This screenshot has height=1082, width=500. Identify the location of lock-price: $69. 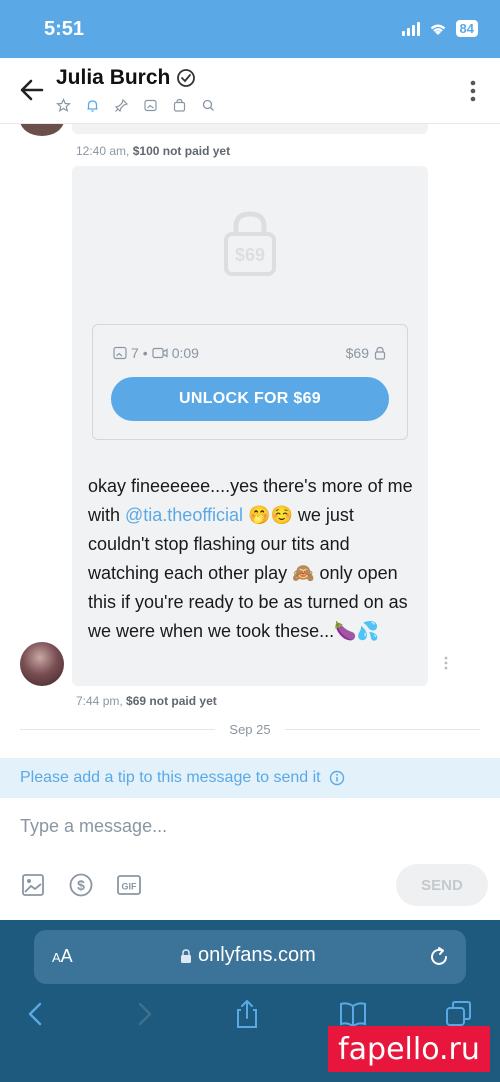
(250, 255).